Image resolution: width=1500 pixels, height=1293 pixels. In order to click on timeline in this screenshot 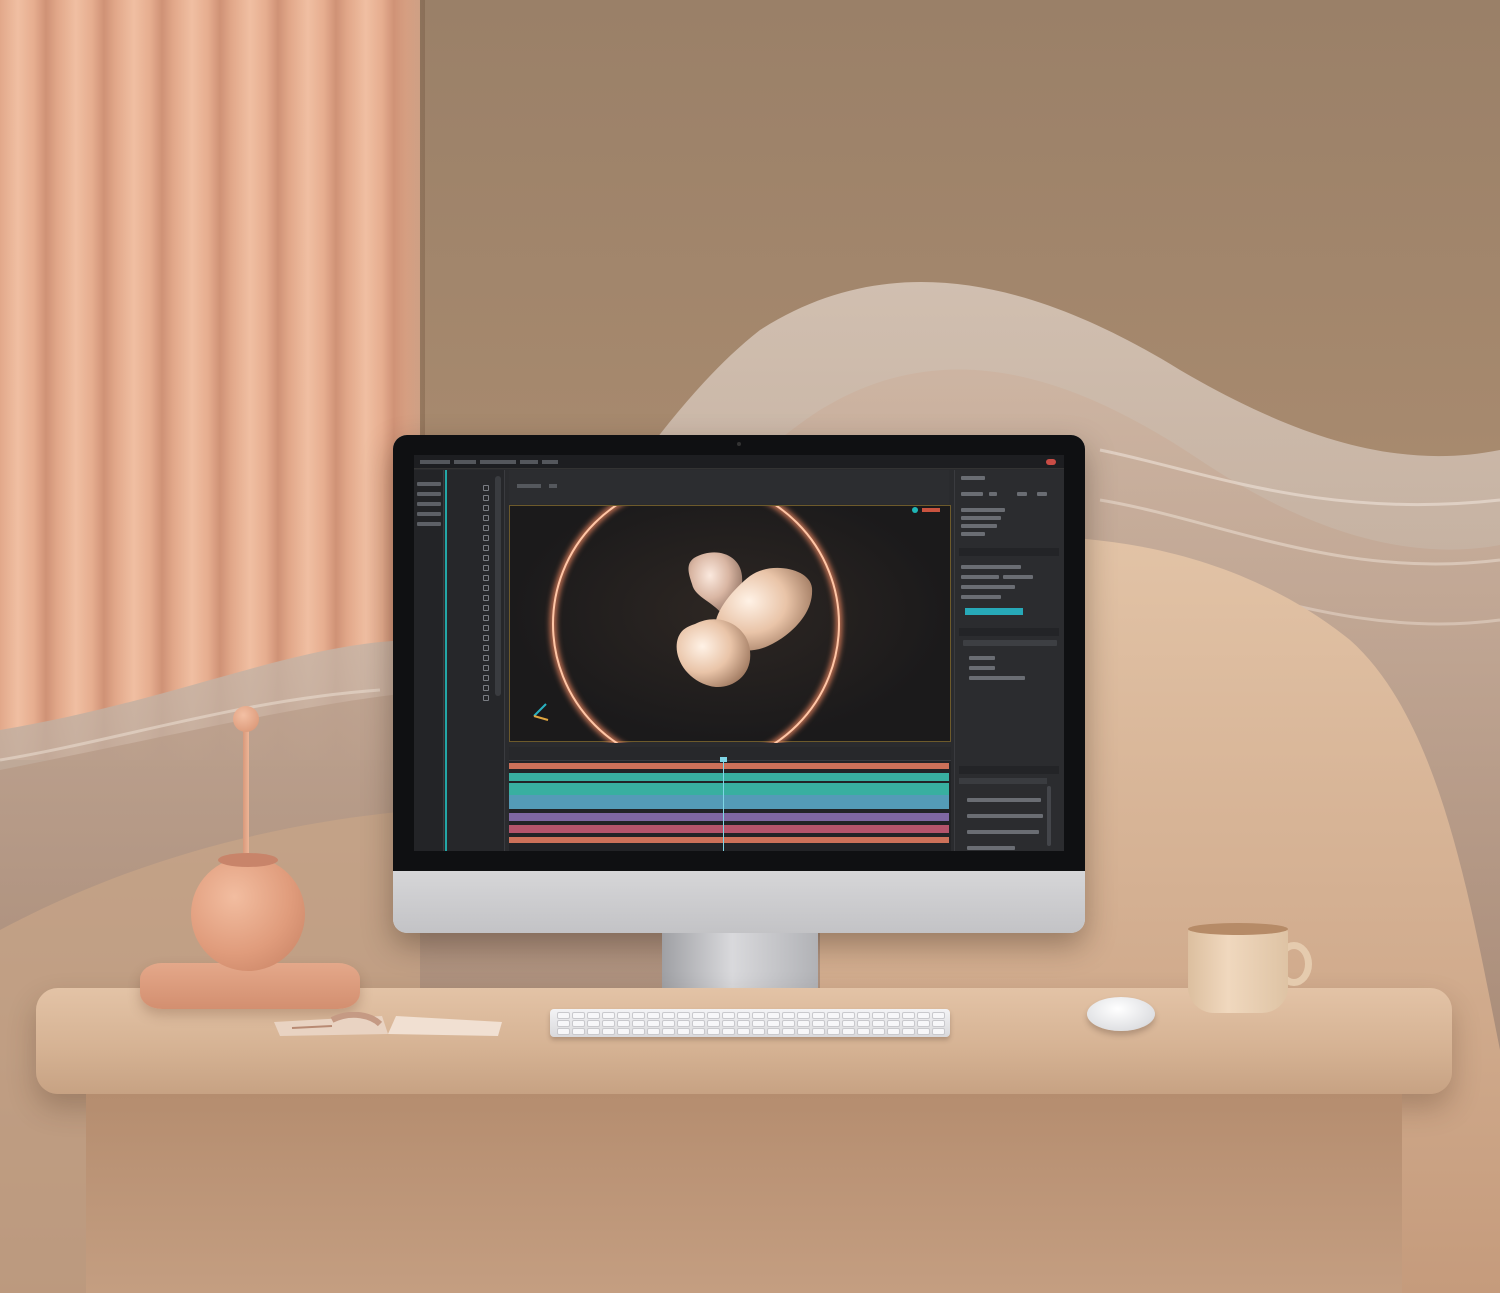, I will do `click(730, 799)`.